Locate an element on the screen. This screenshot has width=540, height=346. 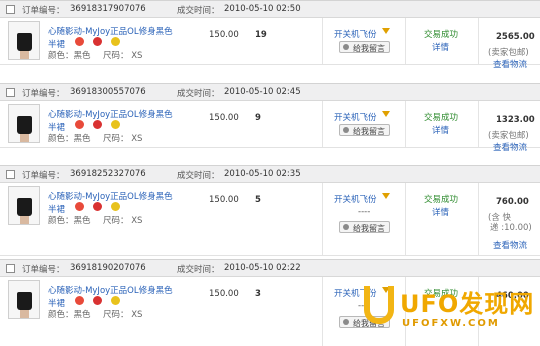
site-watermark-logo: UFO发现网 UFOFXW.COM is located at coordinates (450, 314).